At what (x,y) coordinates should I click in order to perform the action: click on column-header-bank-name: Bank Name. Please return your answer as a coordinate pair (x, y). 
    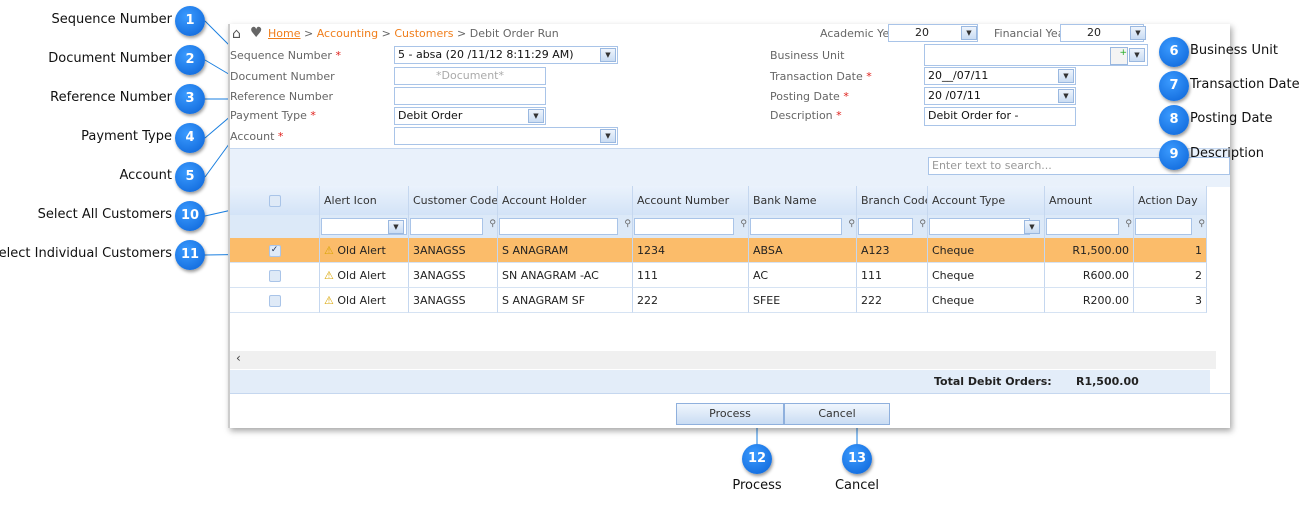
    Looking at the image, I should click on (803, 200).